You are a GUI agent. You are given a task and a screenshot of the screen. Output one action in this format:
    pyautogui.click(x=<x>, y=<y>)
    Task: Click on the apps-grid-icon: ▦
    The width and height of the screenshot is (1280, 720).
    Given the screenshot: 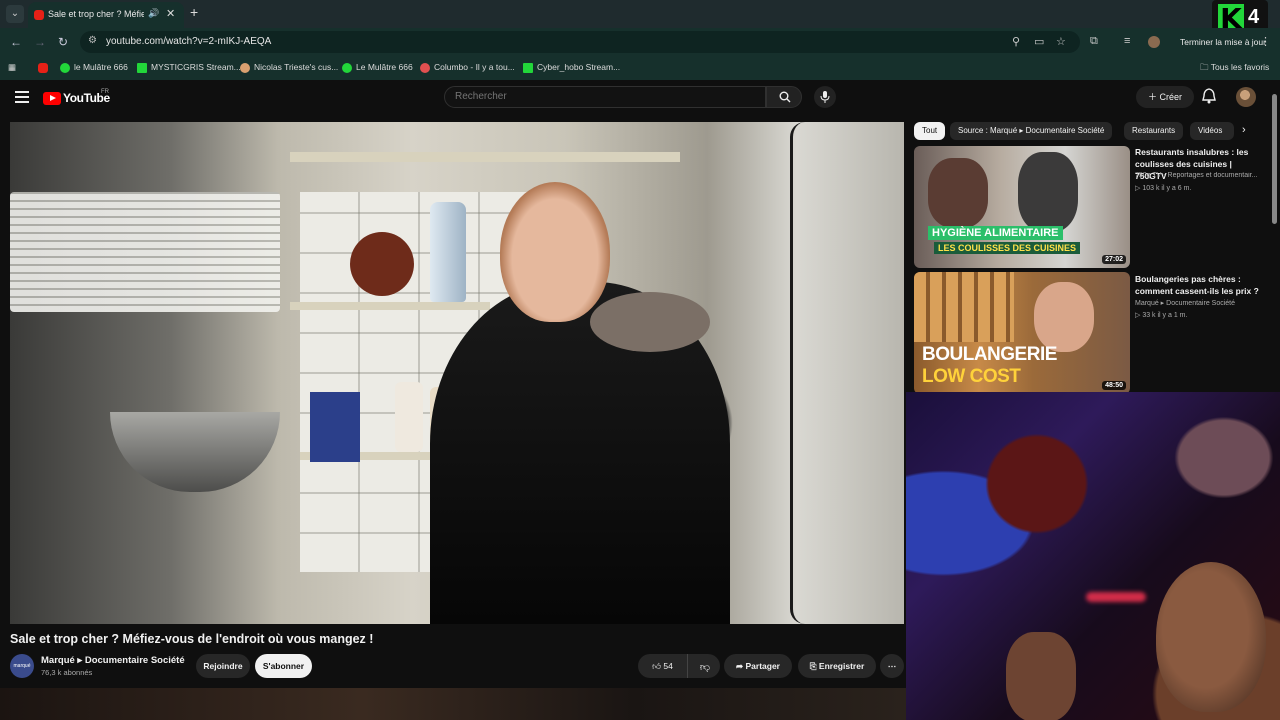 What is the action you would take?
    pyautogui.click(x=12, y=67)
    